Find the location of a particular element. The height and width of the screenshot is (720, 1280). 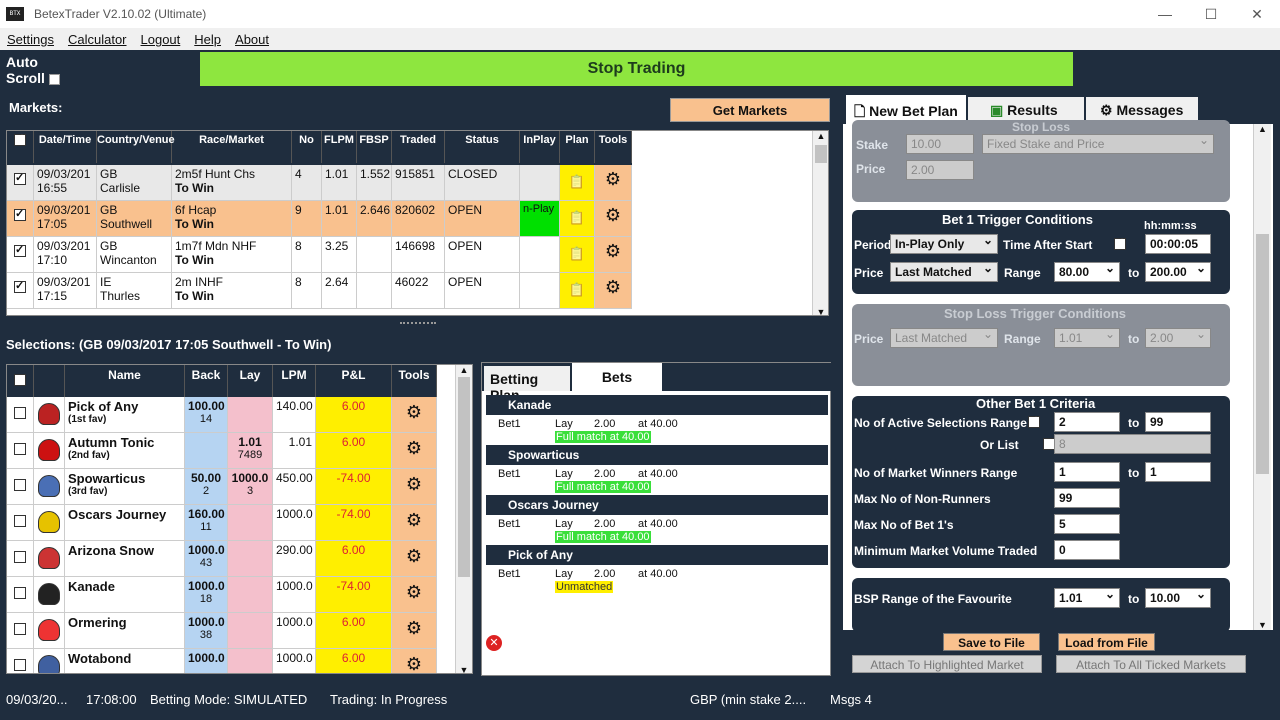

col-lpm: LPM is located at coordinates (294, 381).